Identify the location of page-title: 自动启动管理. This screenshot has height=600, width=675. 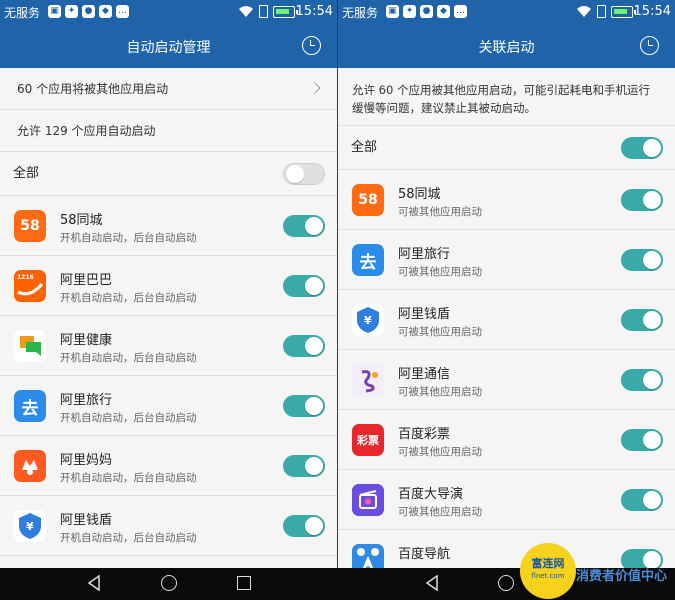
(168, 48).